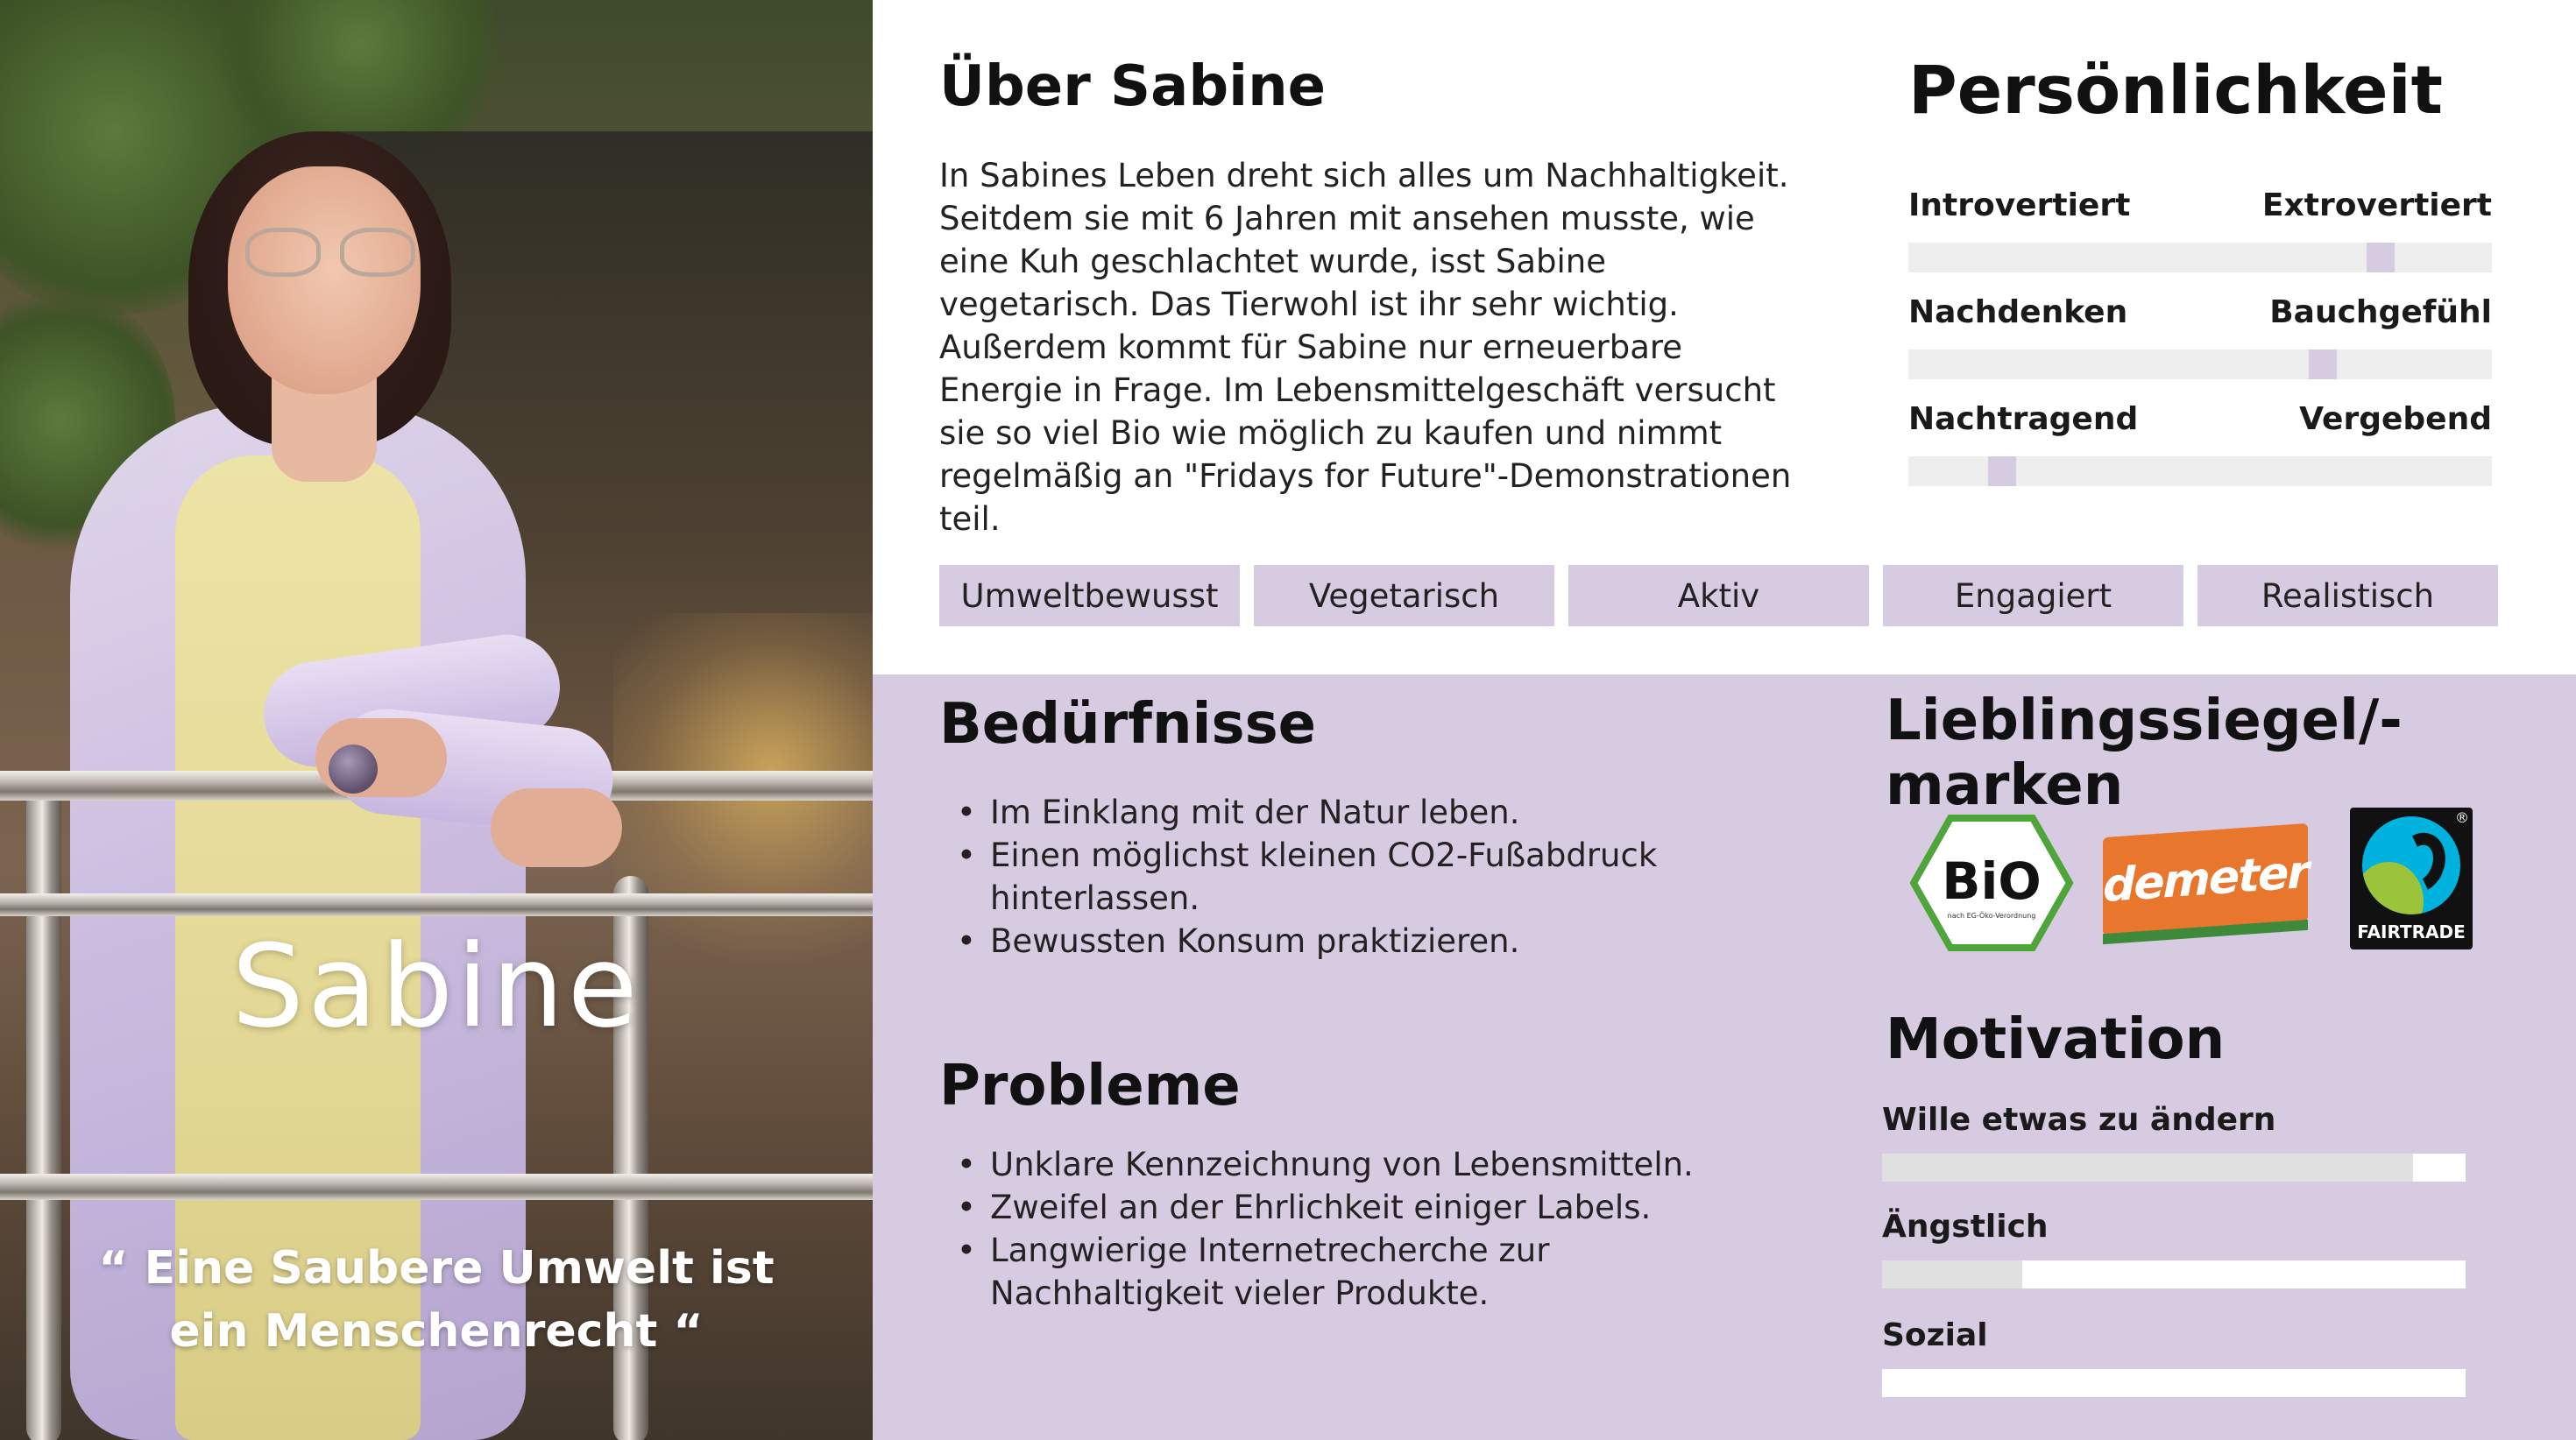 The image size is (2576, 1440). What do you see at coordinates (2376, 205) in the screenshot?
I see `slider-right-label: Extrovertiert` at bounding box center [2376, 205].